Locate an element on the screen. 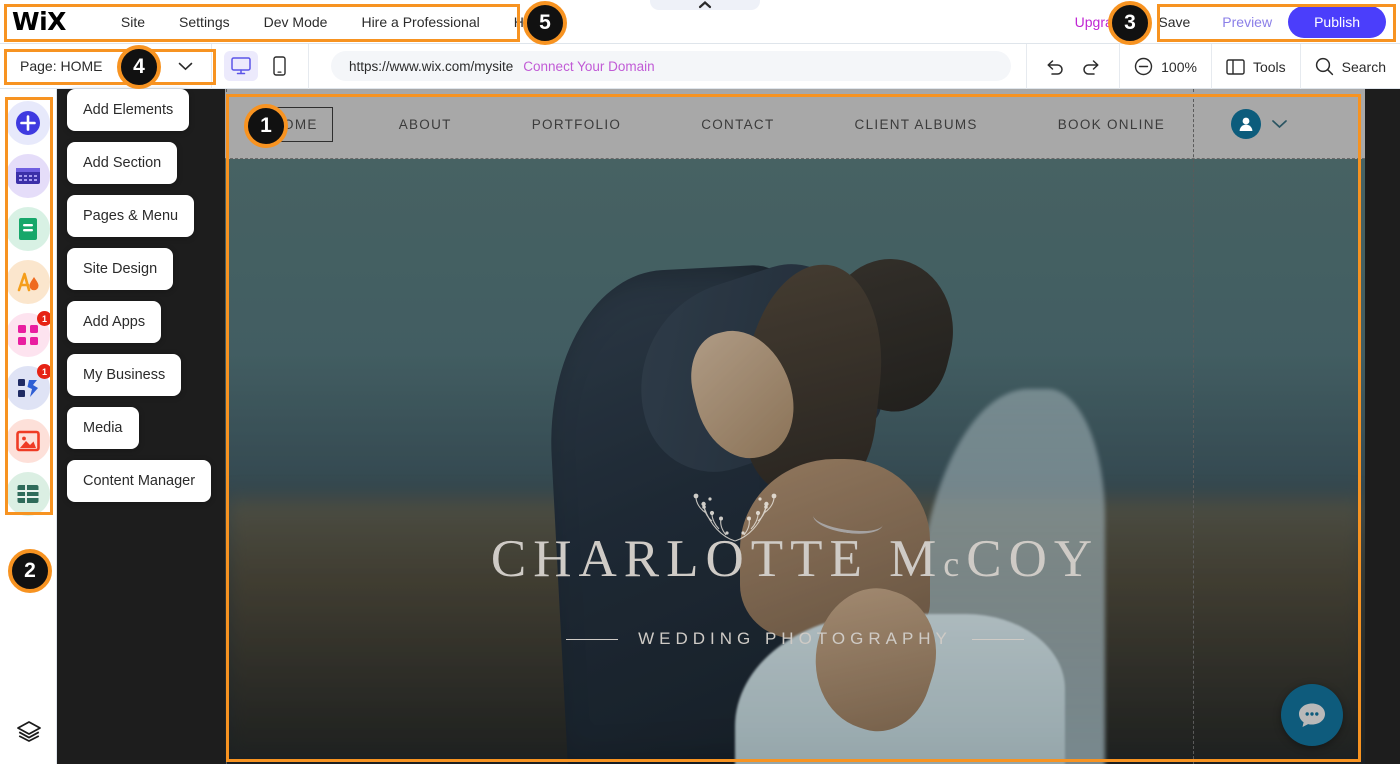 Image resolution: width=1400 pixels, height=764 pixels. panel-button-pages-menu: Pages & Menu is located at coordinates (131, 216).